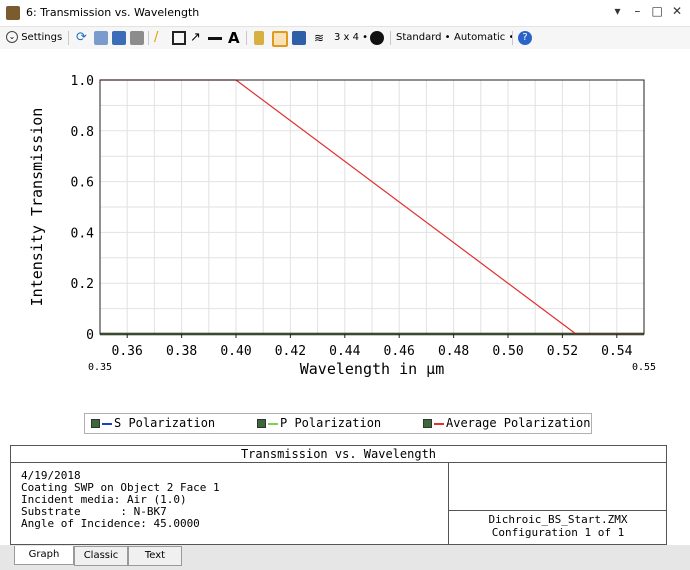  I want to click on x-tick-label: 0.50, so click(507, 351).